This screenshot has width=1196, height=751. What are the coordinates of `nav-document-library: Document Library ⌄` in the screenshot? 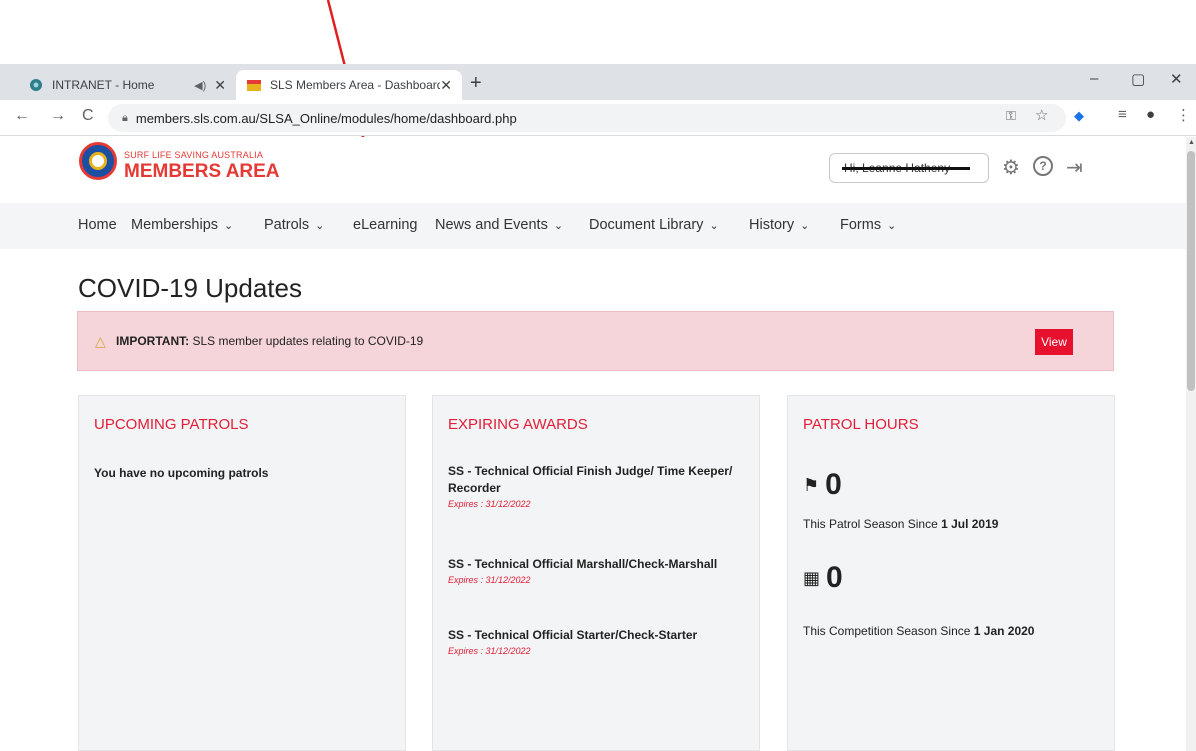 It's located at (654, 225).